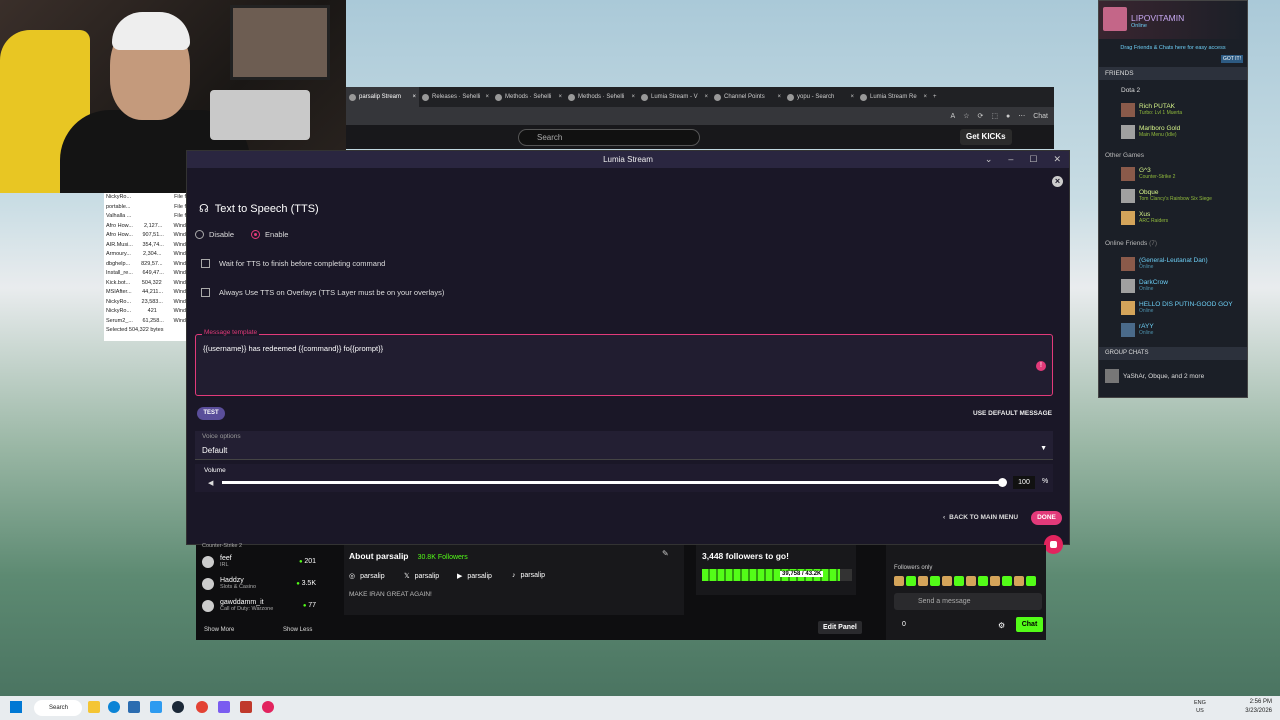  Describe the element at coordinates (1053, 544) in the screenshot. I see `lumia-fab-icon` at that location.